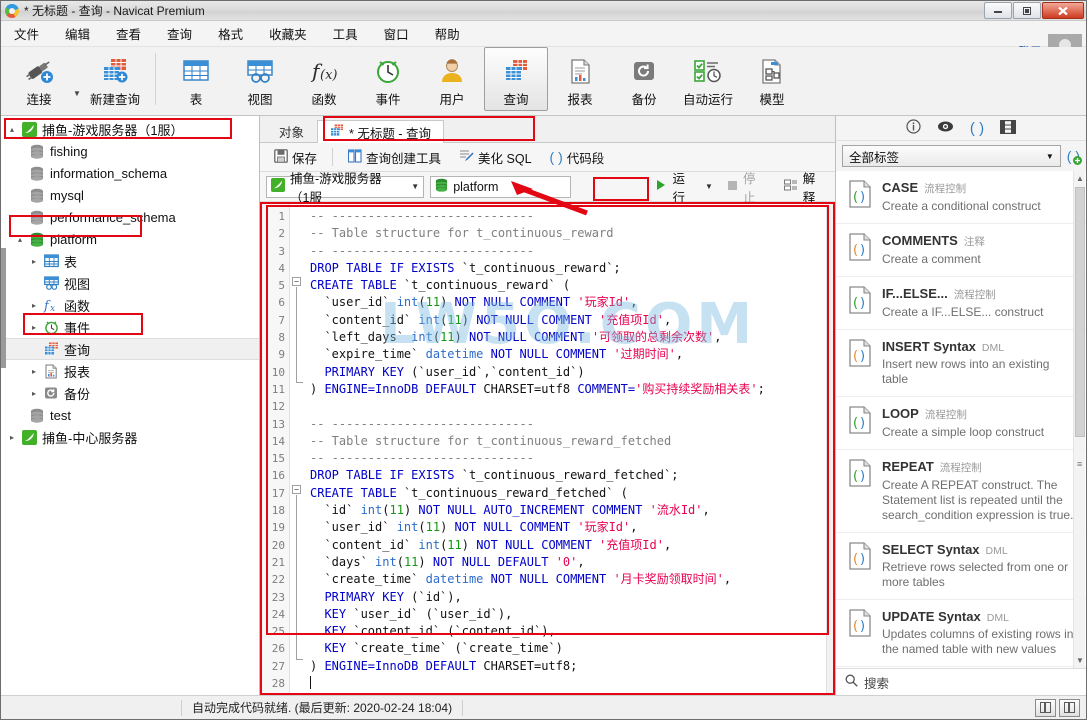 The image size is (1087, 720). What do you see at coordinates (977, 128) in the screenshot?
I see `snippet-icon: ( )` at bounding box center [977, 128].